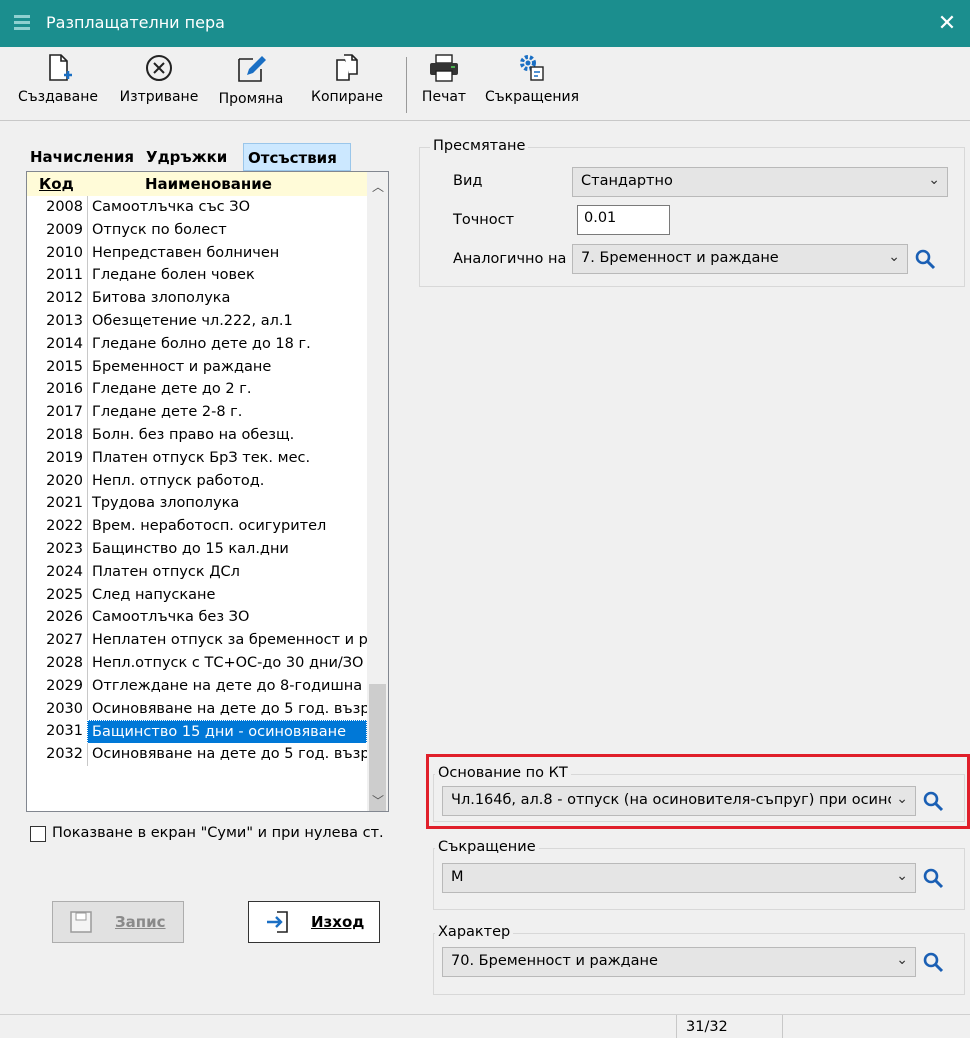 The width and height of the screenshot is (970, 1038). I want to click on list-item: 2013 Обезщетение чл.222, ал.1, so click(197, 321).